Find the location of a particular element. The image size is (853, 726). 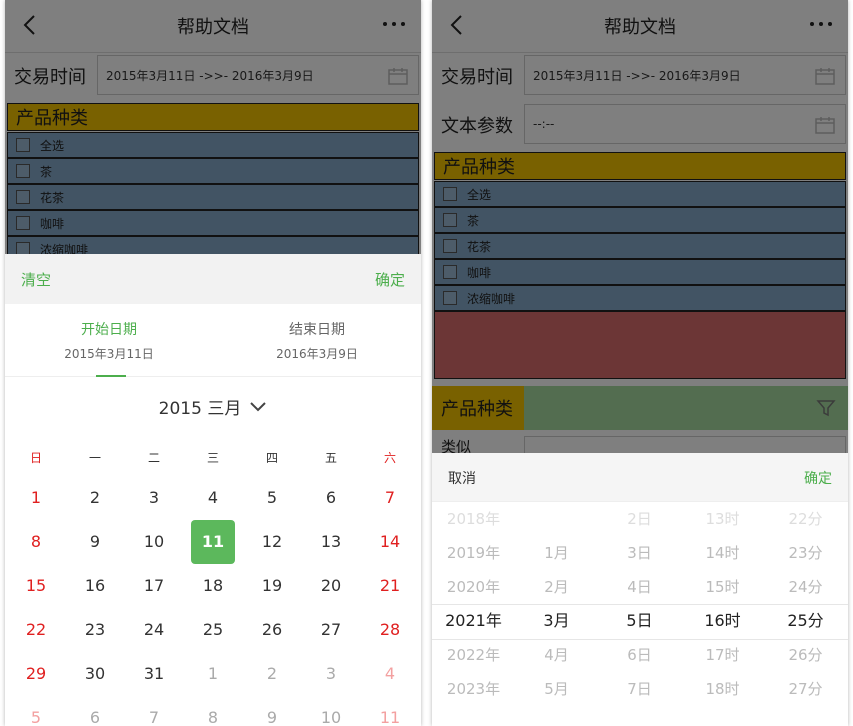

calendar-day: 23 is located at coordinates (95, 630).